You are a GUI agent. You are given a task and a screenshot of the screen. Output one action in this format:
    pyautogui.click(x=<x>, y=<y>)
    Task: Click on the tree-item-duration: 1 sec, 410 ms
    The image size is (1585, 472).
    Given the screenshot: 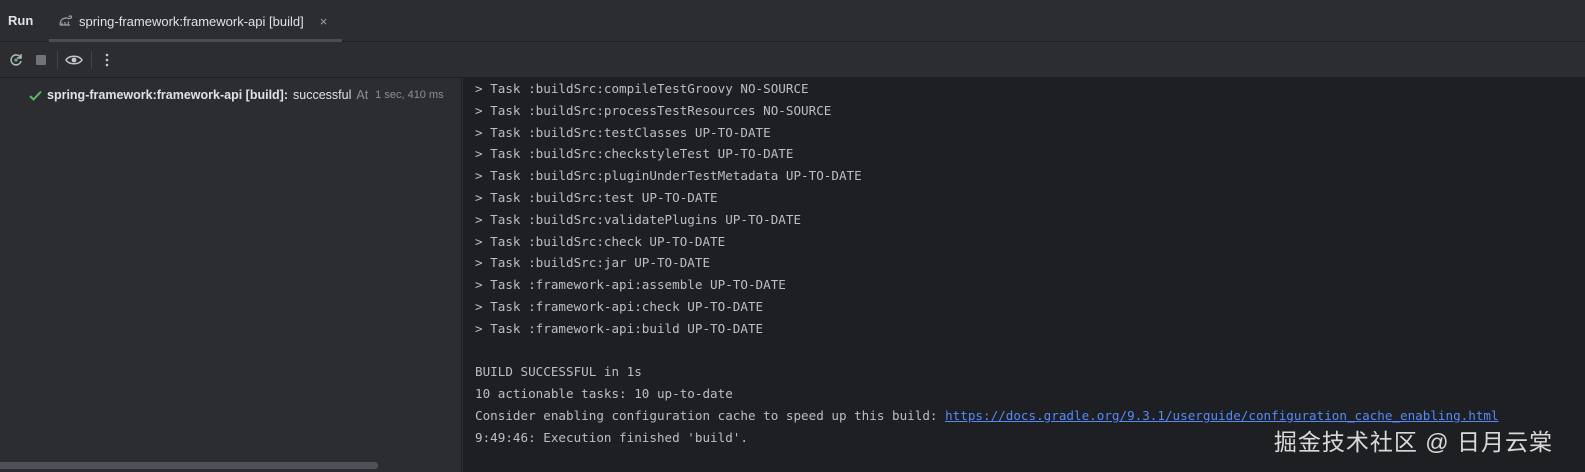 What is the action you would take?
    pyautogui.click(x=409, y=95)
    